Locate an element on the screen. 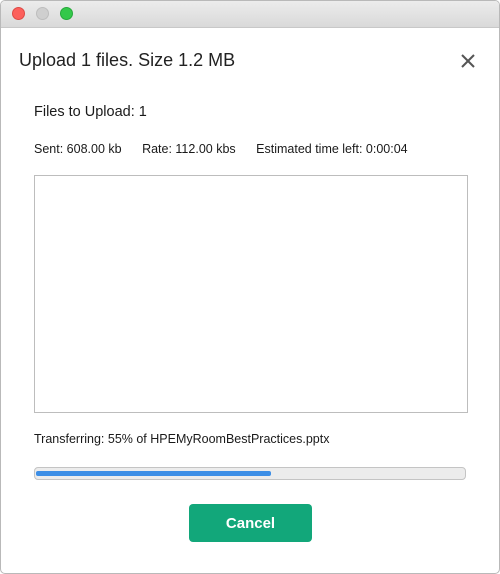  files-to-upload-label: Files to Upload: 1 is located at coordinates (90, 112).